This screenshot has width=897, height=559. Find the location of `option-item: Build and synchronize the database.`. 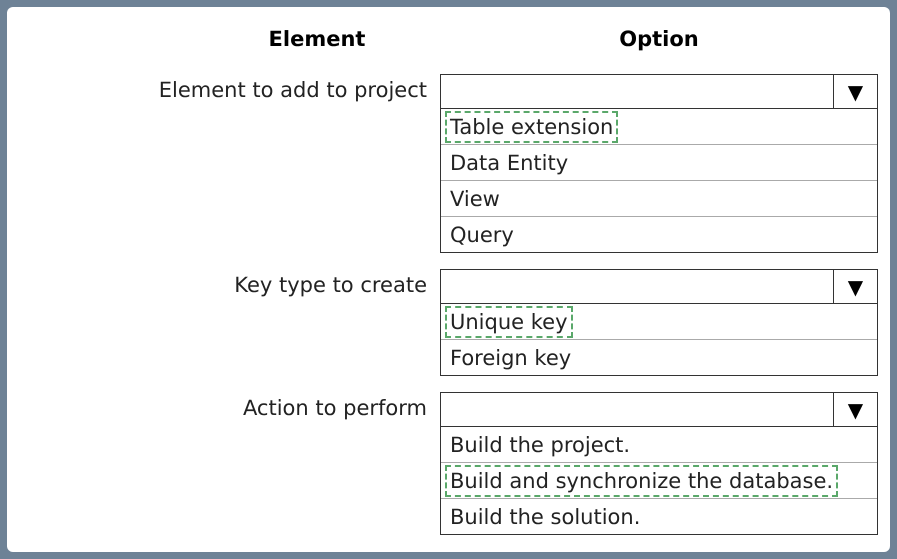

option-item: Build and synchronize the database. is located at coordinates (659, 480).